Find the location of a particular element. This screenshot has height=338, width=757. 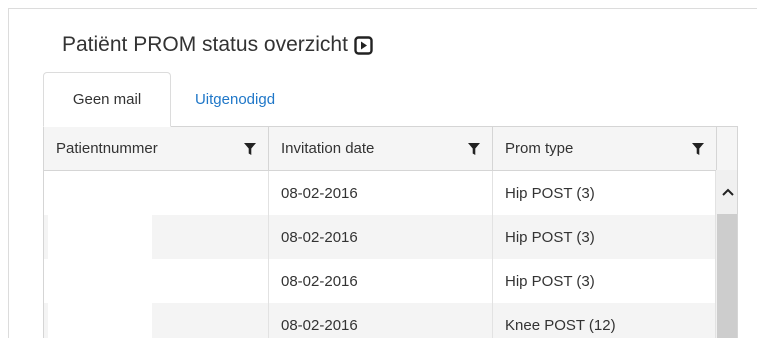

column-header-spacer is located at coordinates (727, 148).